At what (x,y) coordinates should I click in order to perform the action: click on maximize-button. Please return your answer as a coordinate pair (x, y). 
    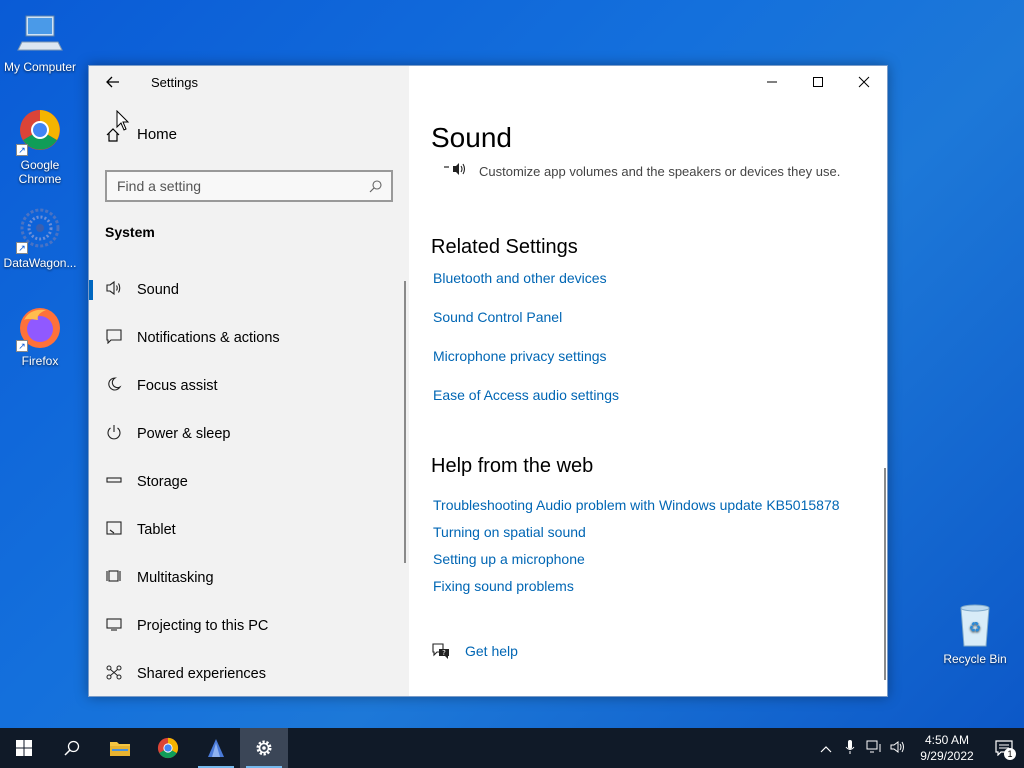
    Looking at the image, I should click on (818, 82).